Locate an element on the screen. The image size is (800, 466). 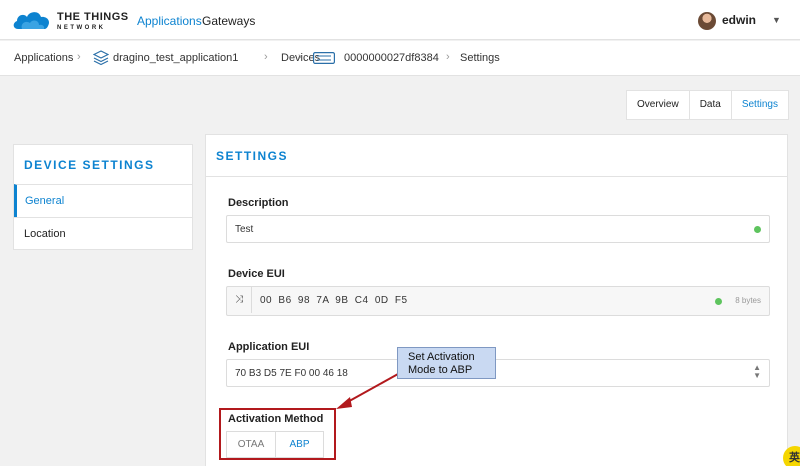
device-eui-value: 00 B6 98 7A 9B C4 0D F5 is located at coordinates (334, 300).